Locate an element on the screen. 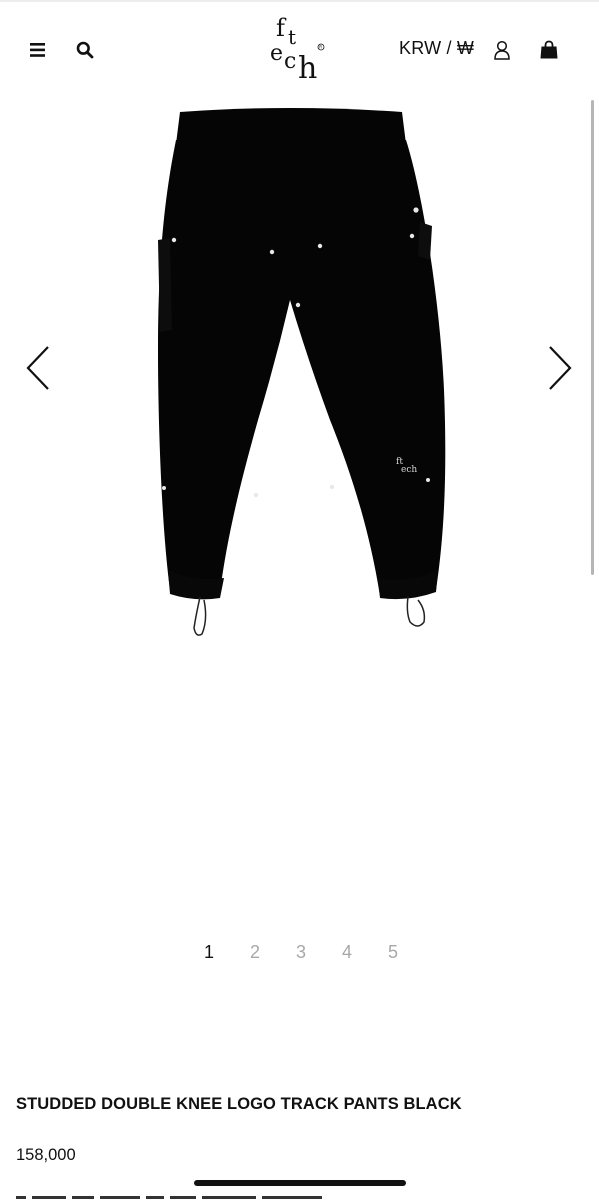  svg-text: t is located at coordinates (292, 37).